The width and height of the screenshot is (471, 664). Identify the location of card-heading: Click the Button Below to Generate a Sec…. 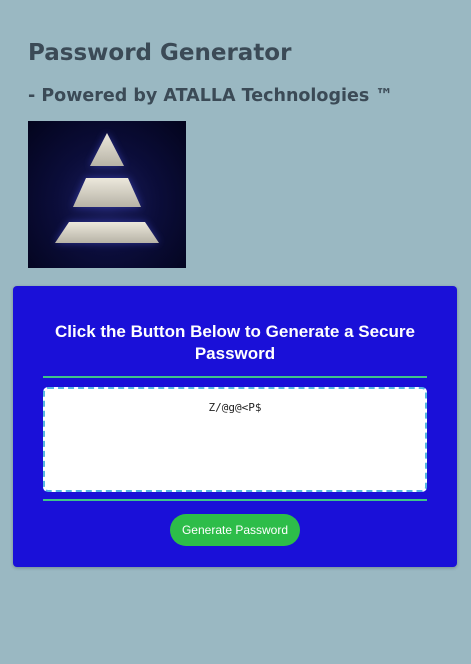
(235, 342).